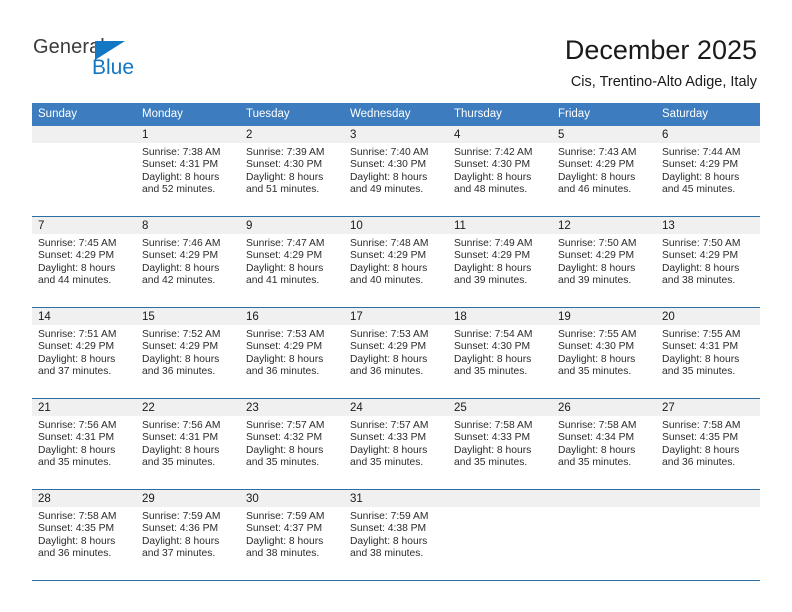  I want to click on sunrise-text: Sunrise: 7:38 AM, so click(181, 152).